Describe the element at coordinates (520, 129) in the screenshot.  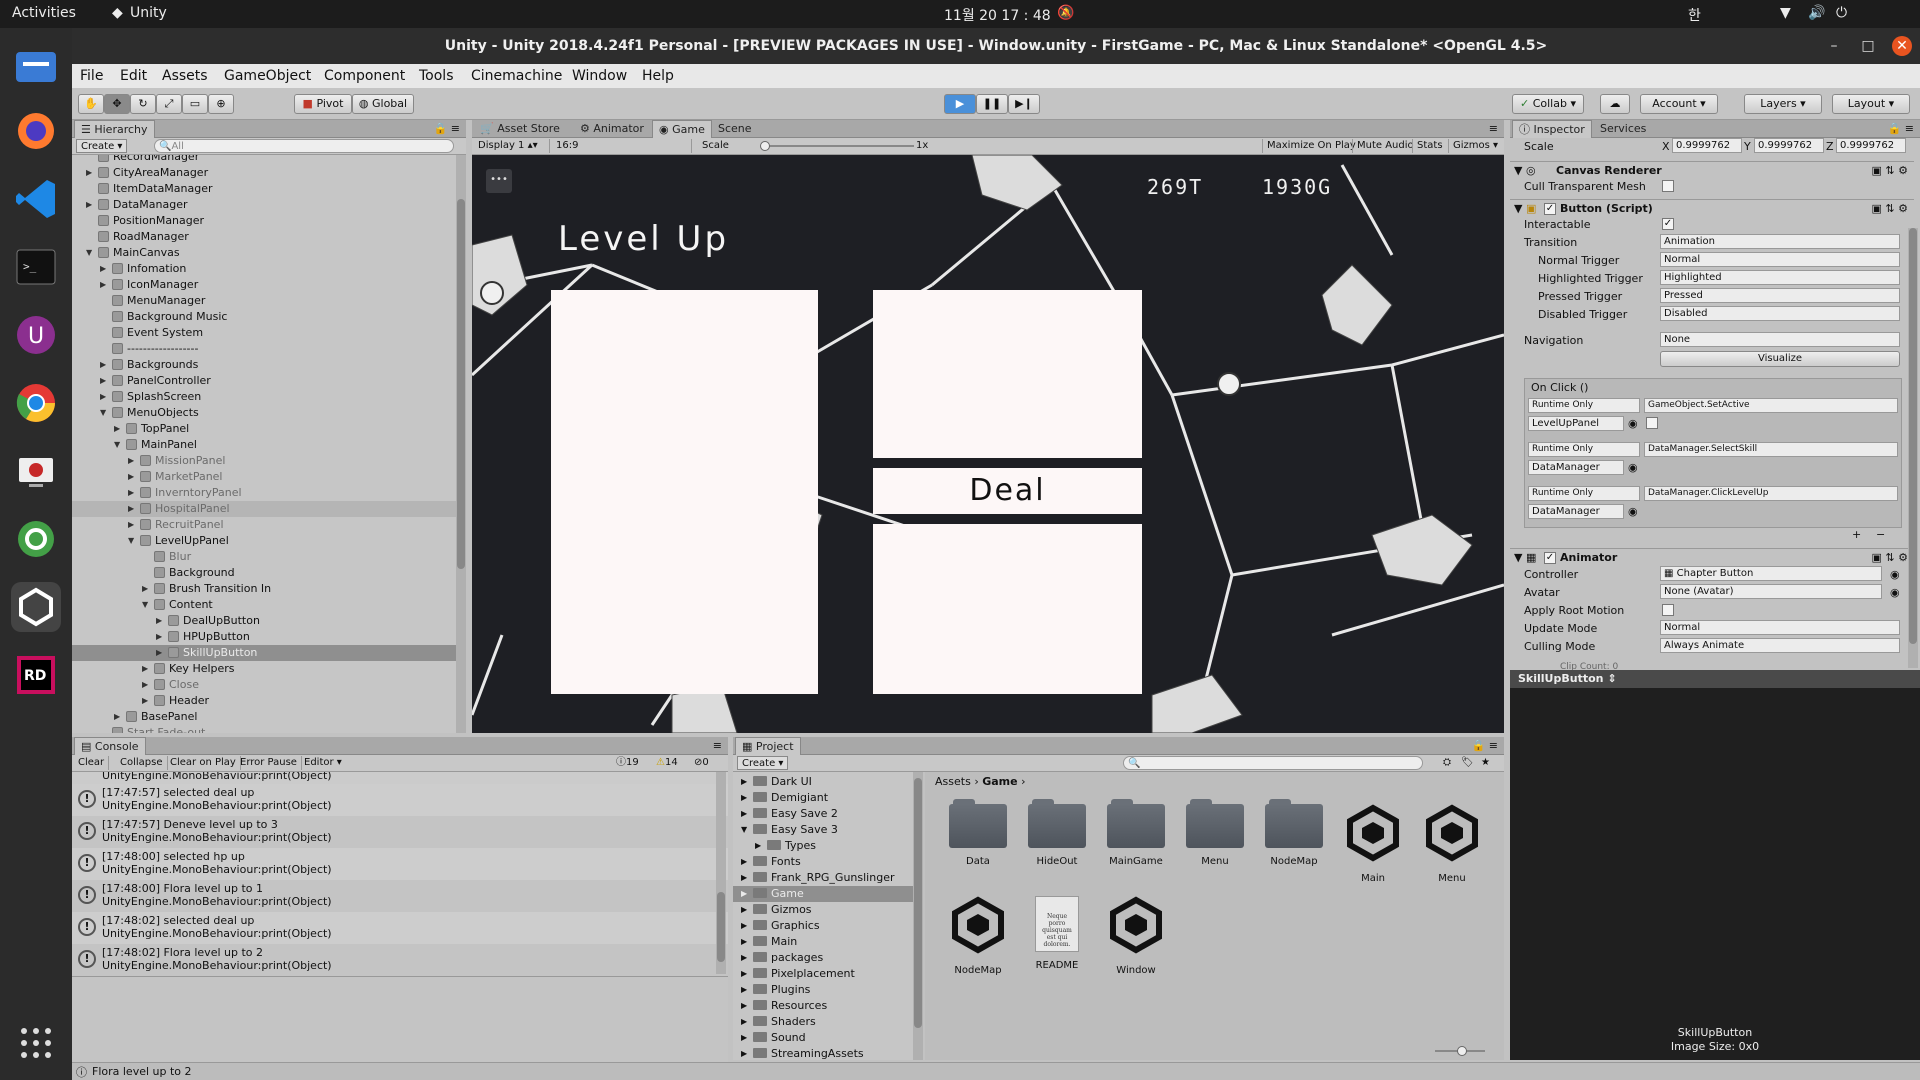
I see `tab-asset-store: 🛒 Asset Store` at that location.